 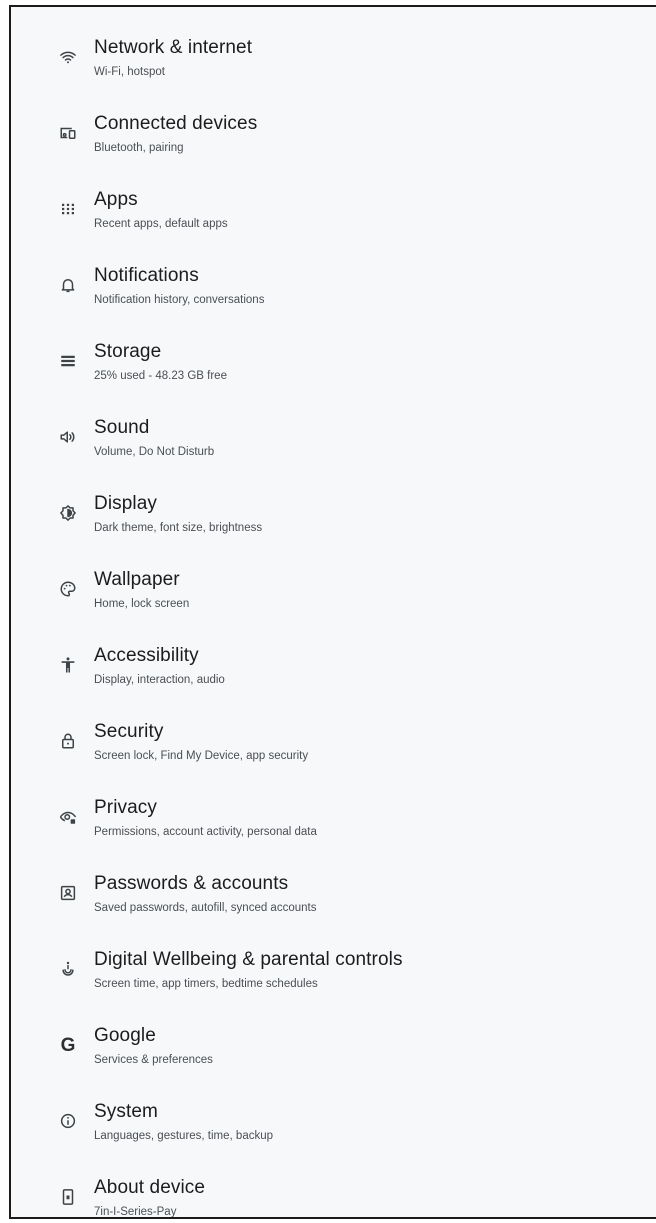 What do you see at coordinates (159, 680) in the screenshot?
I see `settings-item-subtitle: Display, interaction, audio` at bounding box center [159, 680].